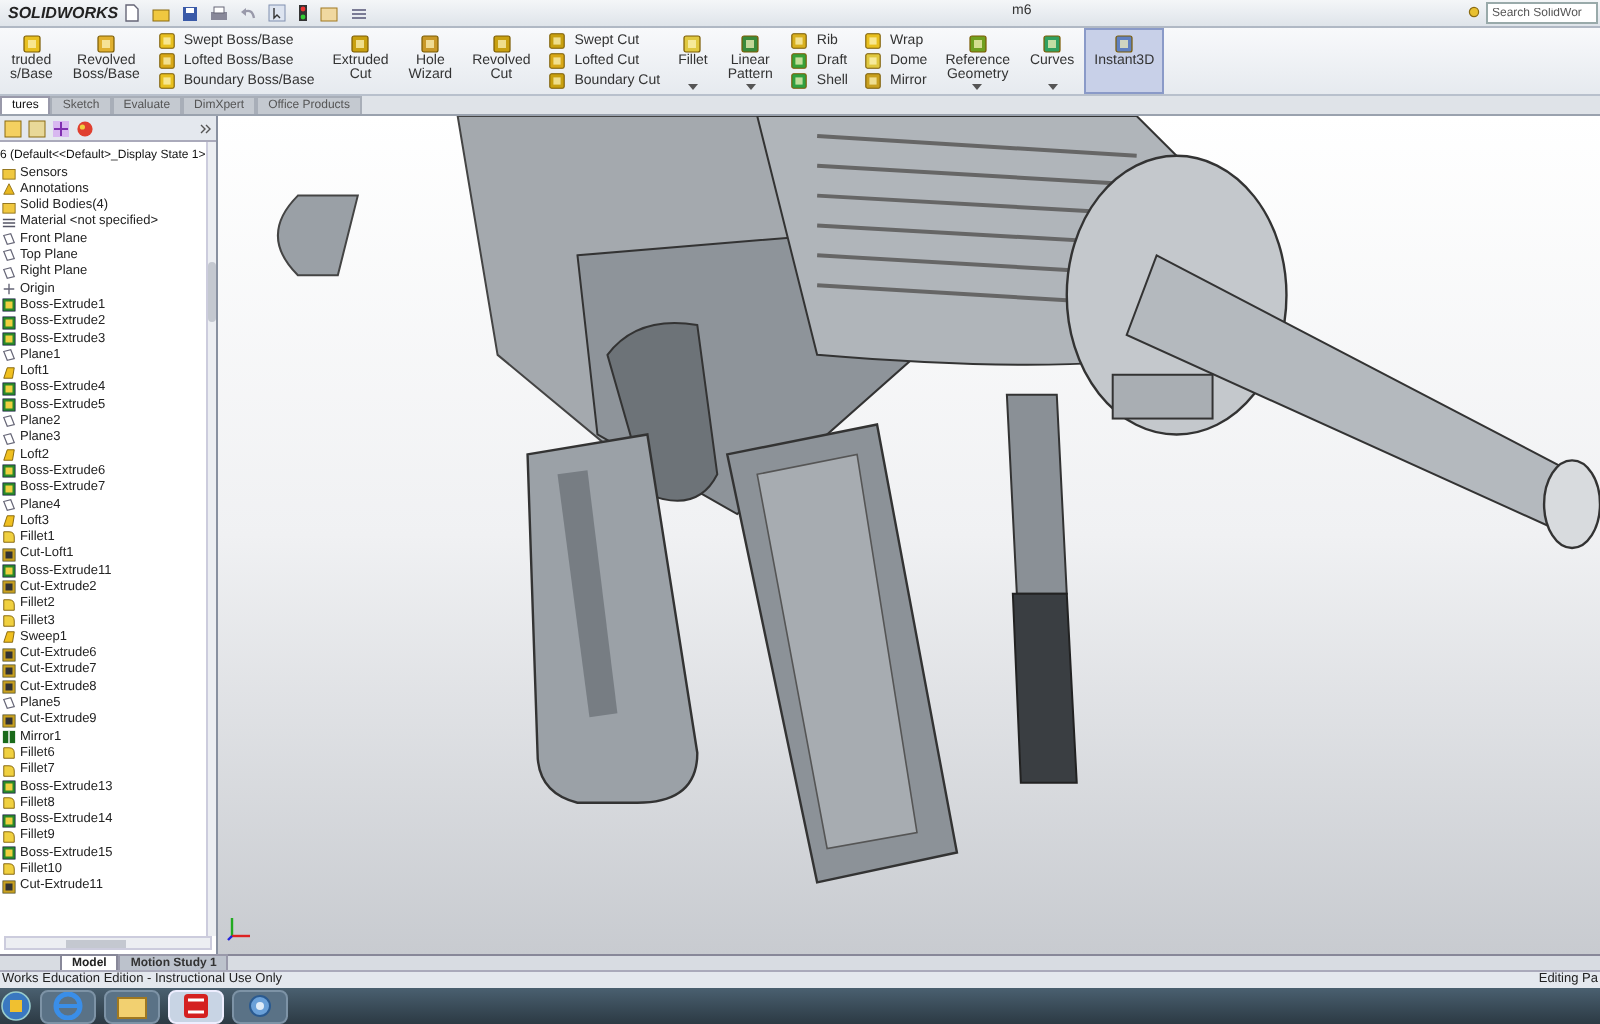 The width and height of the screenshot is (1600, 1024). I want to click on annotation-icon, so click(9, 189).